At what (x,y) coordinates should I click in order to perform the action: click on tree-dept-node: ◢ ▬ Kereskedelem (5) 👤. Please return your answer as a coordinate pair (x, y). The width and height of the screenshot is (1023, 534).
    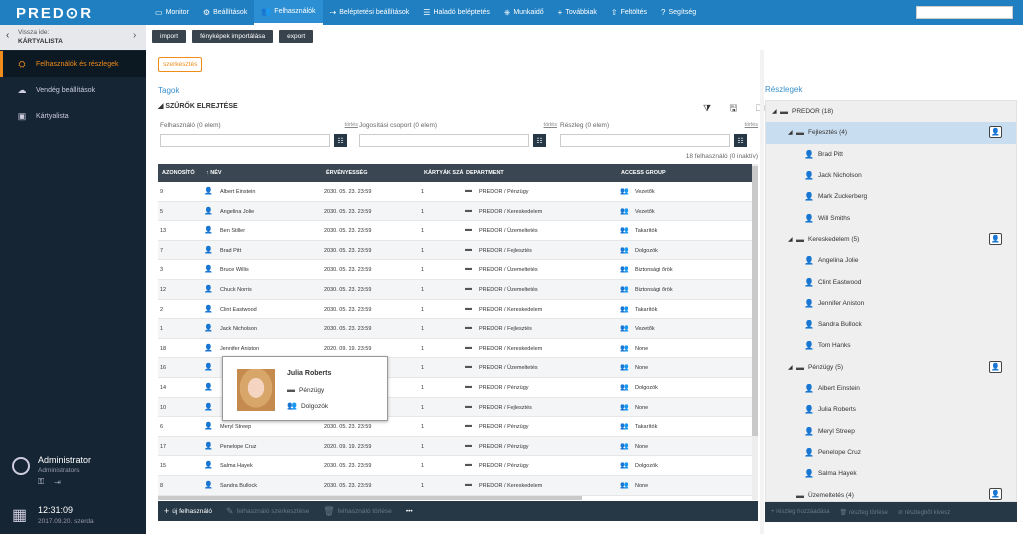
    Looking at the image, I should click on (891, 239).